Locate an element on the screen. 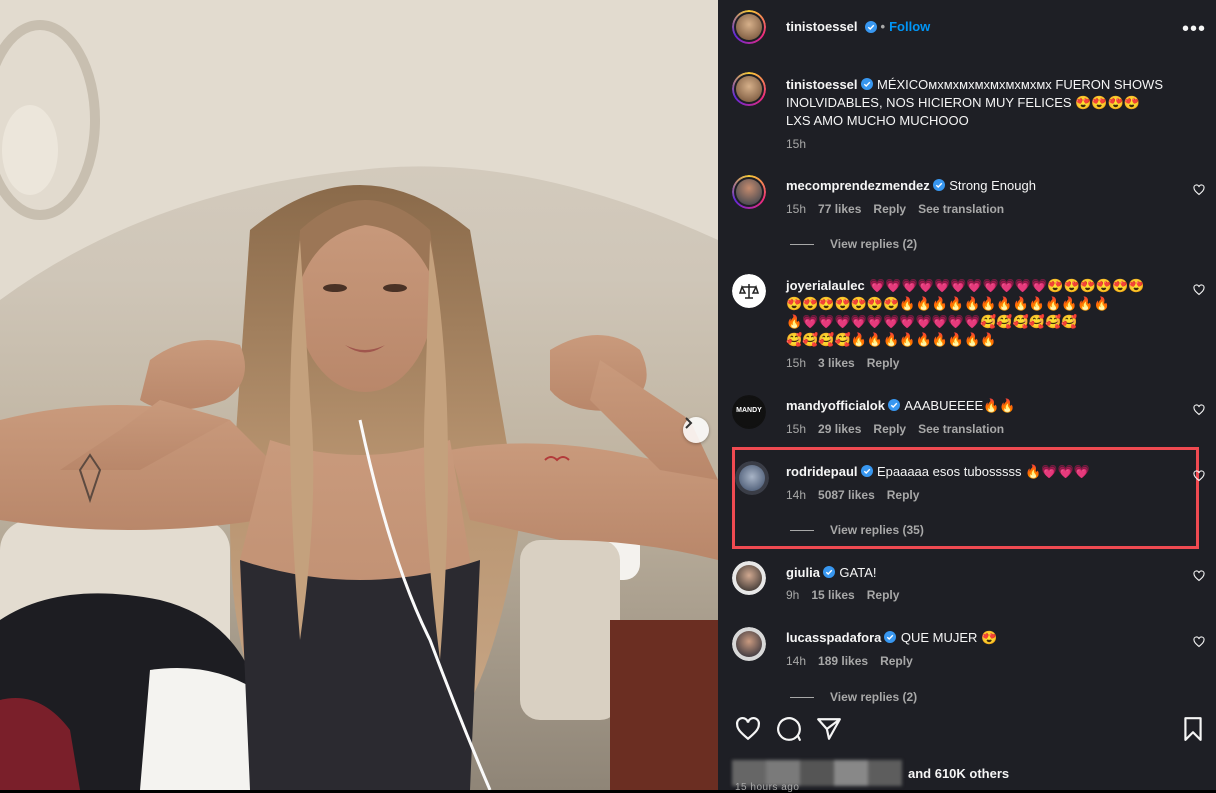 The image size is (1216, 793). comment-row: mandyofficialok AAABUEEEE🔥🔥 is located at coordinates (901, 406).